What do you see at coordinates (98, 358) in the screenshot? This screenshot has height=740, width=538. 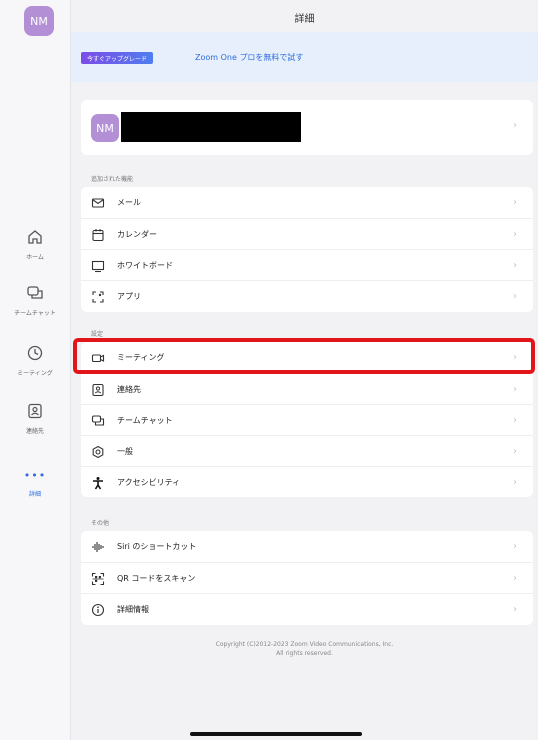 I see `video-camera-icon` at bounding box center [98, 358].